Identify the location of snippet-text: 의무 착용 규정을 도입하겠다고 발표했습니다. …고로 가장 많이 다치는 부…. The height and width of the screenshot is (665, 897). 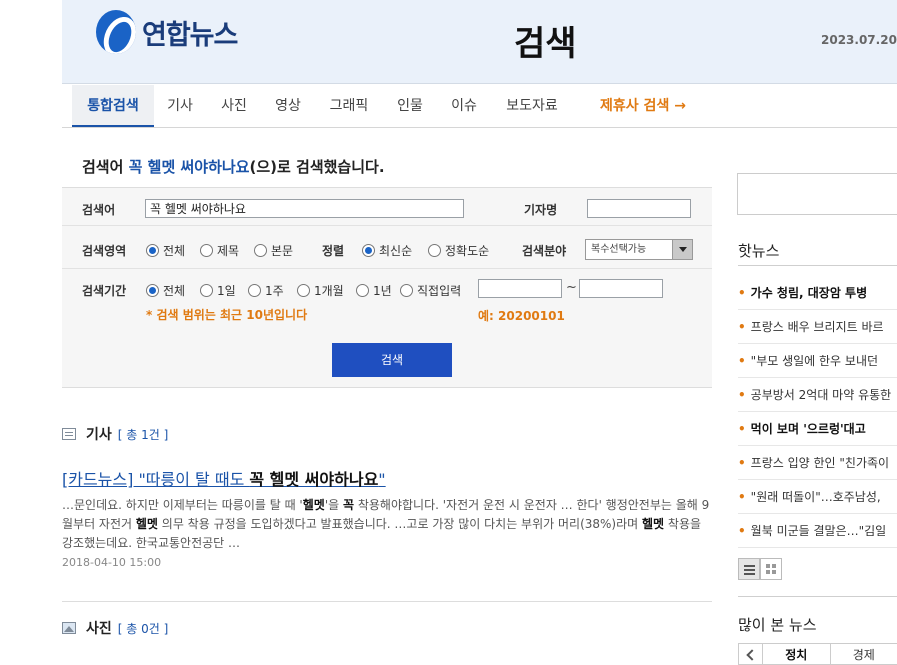
(399, 524).